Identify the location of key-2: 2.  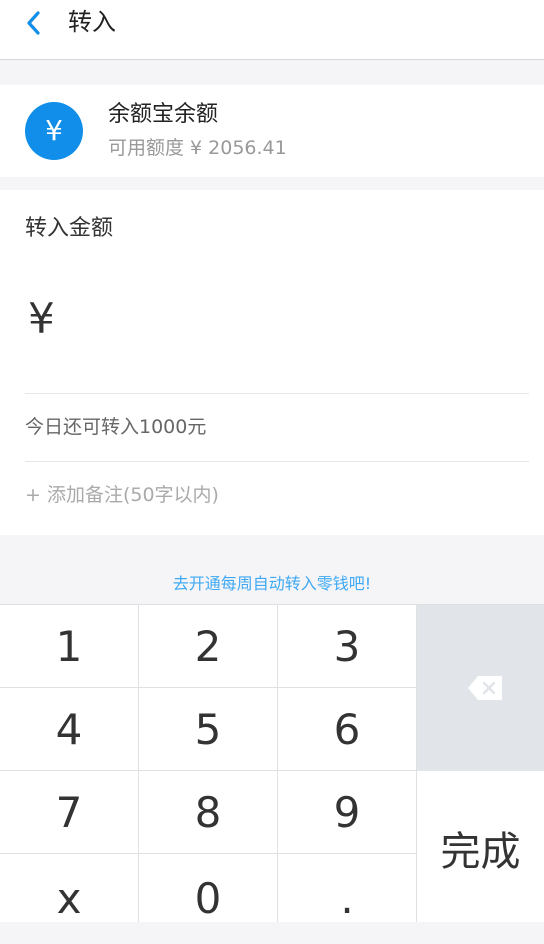
(208, 646).